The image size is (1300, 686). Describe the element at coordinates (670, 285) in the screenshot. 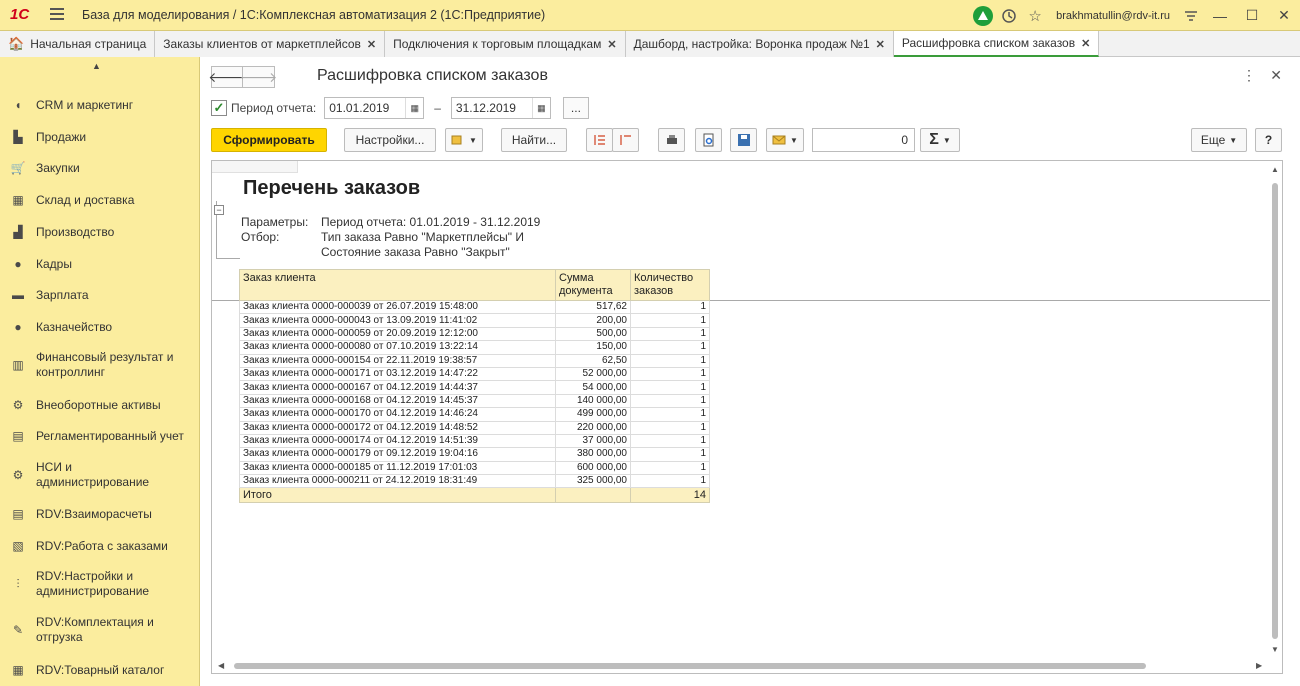

I see `column-header-count: Количество заказов` at that location.